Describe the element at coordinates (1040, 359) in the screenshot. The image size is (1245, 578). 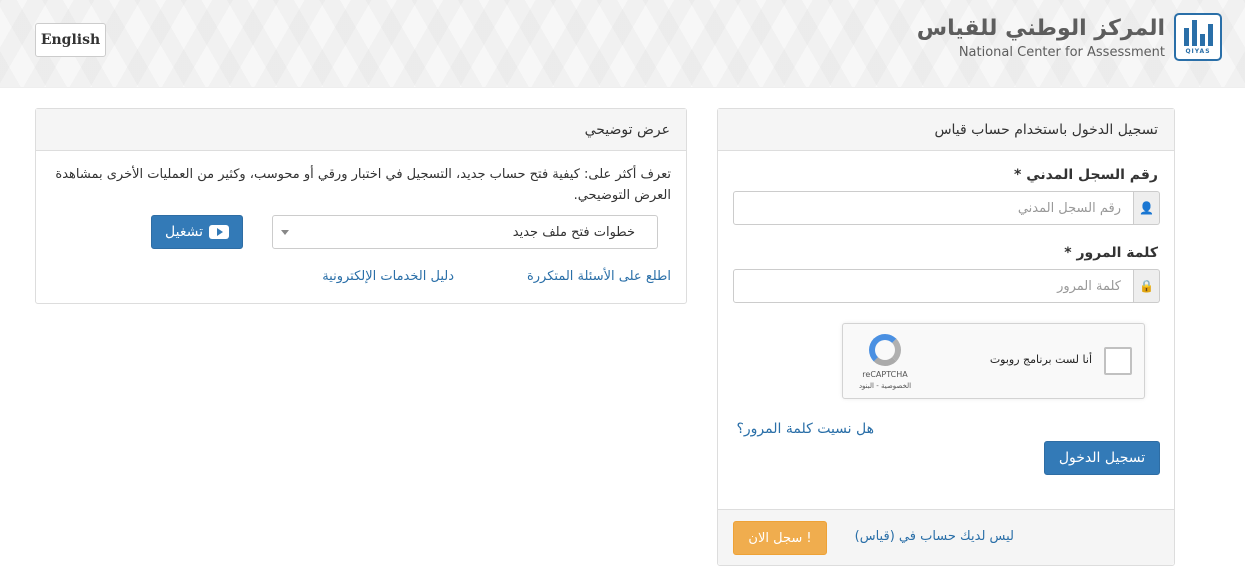
I see `recaptcha-label: أنا لست برنامج روبوت` at that location.